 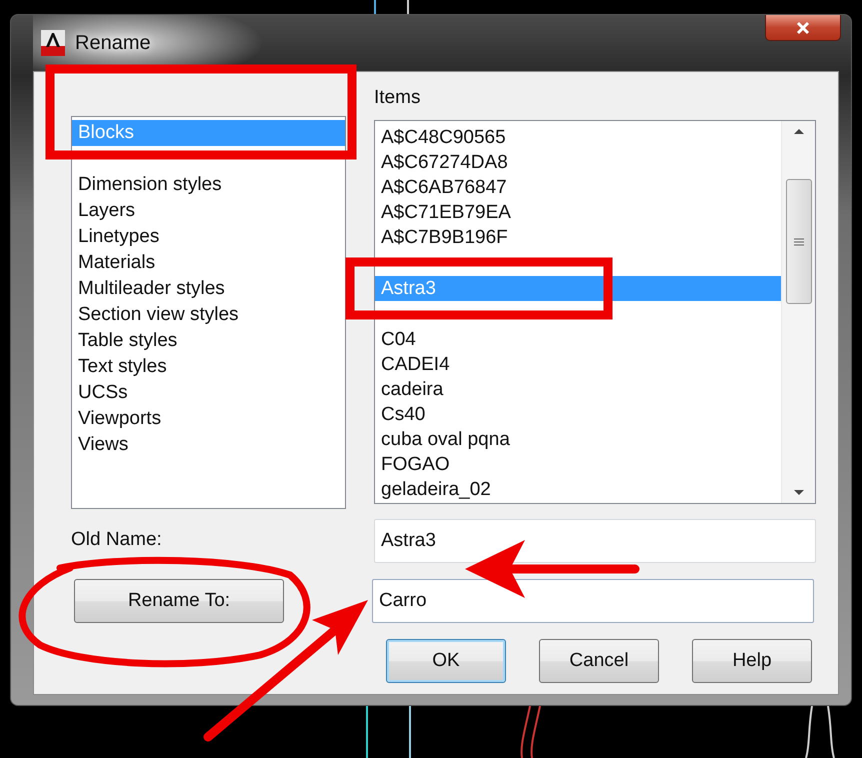 I want to click on list-item: CADEI4, so click(x=578, y=364).